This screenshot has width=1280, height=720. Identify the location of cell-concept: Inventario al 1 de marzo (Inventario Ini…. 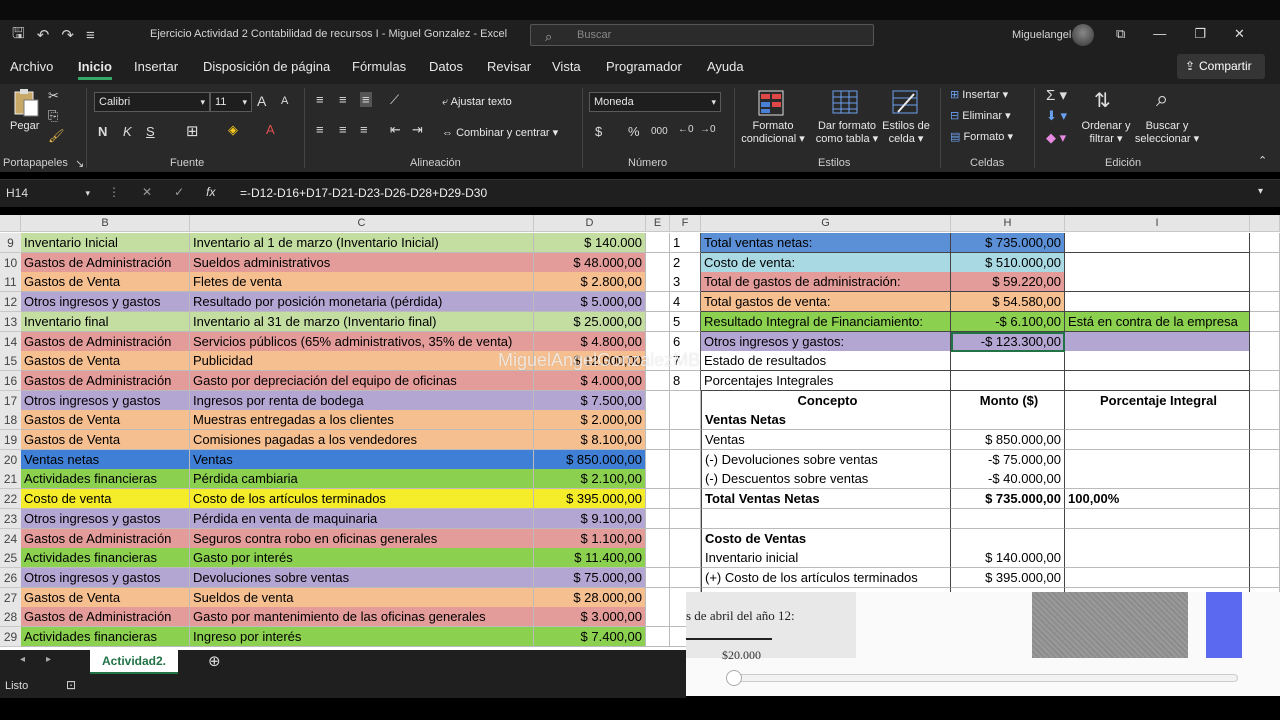
(362, 243).